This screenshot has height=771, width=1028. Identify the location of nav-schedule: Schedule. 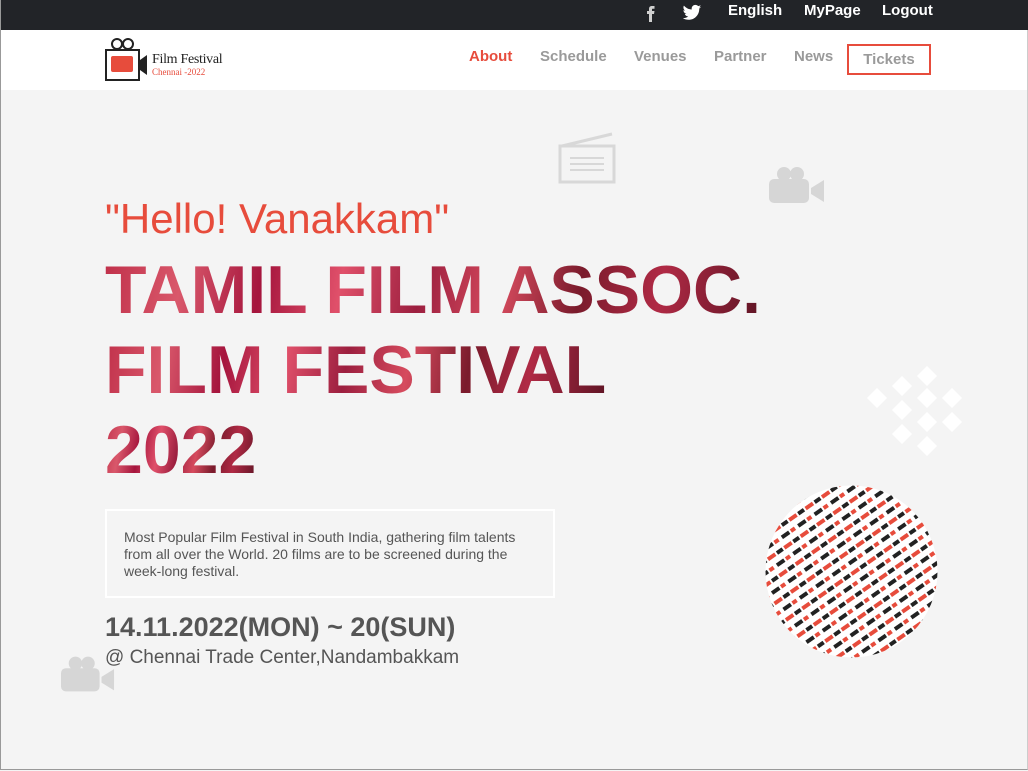
(573, 56).